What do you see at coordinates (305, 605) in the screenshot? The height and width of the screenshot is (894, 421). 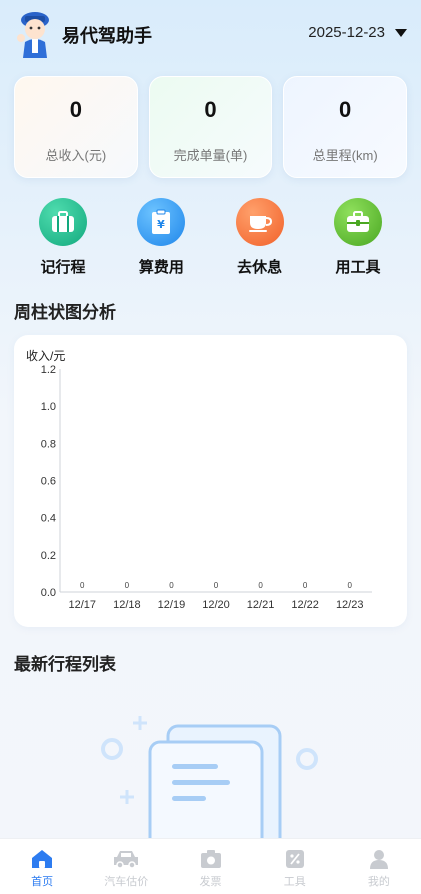 I see `chart-x-tick-label: 12/22` at bounding box center [305, 605].